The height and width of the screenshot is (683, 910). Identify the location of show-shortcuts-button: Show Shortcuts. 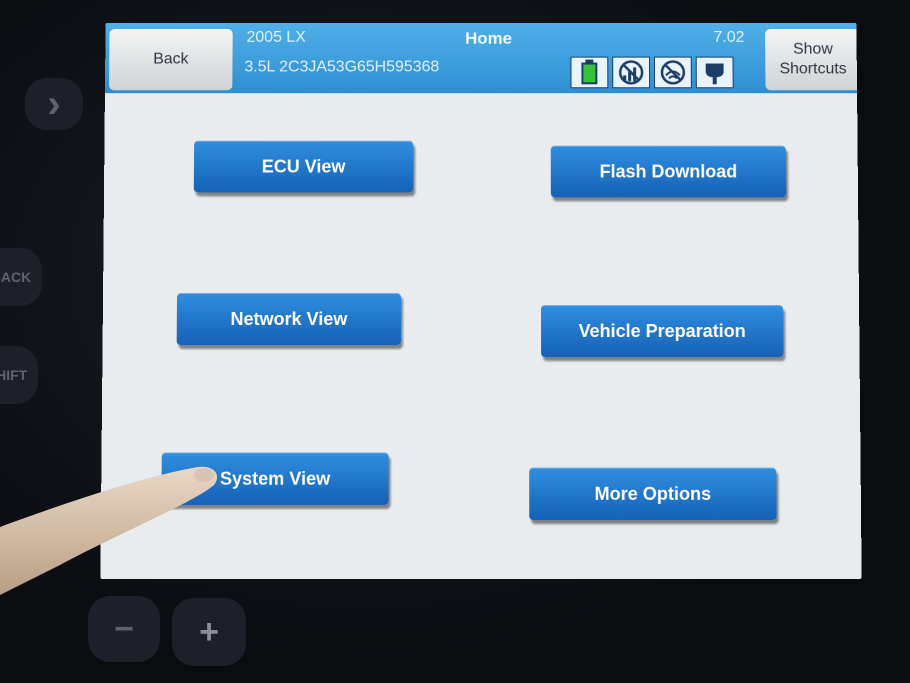
(813, 59).